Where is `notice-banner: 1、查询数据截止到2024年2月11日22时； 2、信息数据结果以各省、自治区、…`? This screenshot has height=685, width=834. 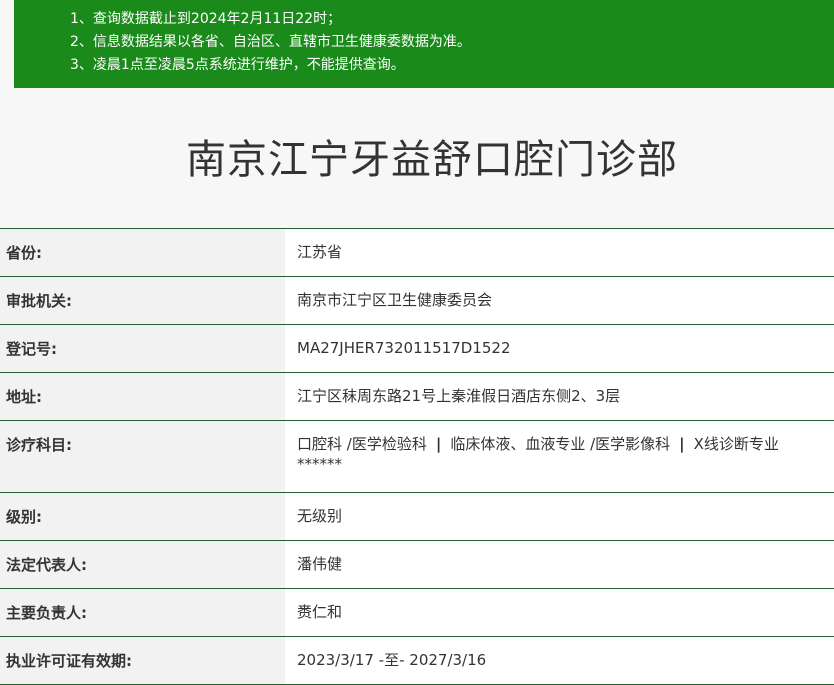 notice-banner: 1、查询数据截止到2024年2月11日22时； 2、信息数据结果以各省、自治区、… is located at coordinates (424, 44).